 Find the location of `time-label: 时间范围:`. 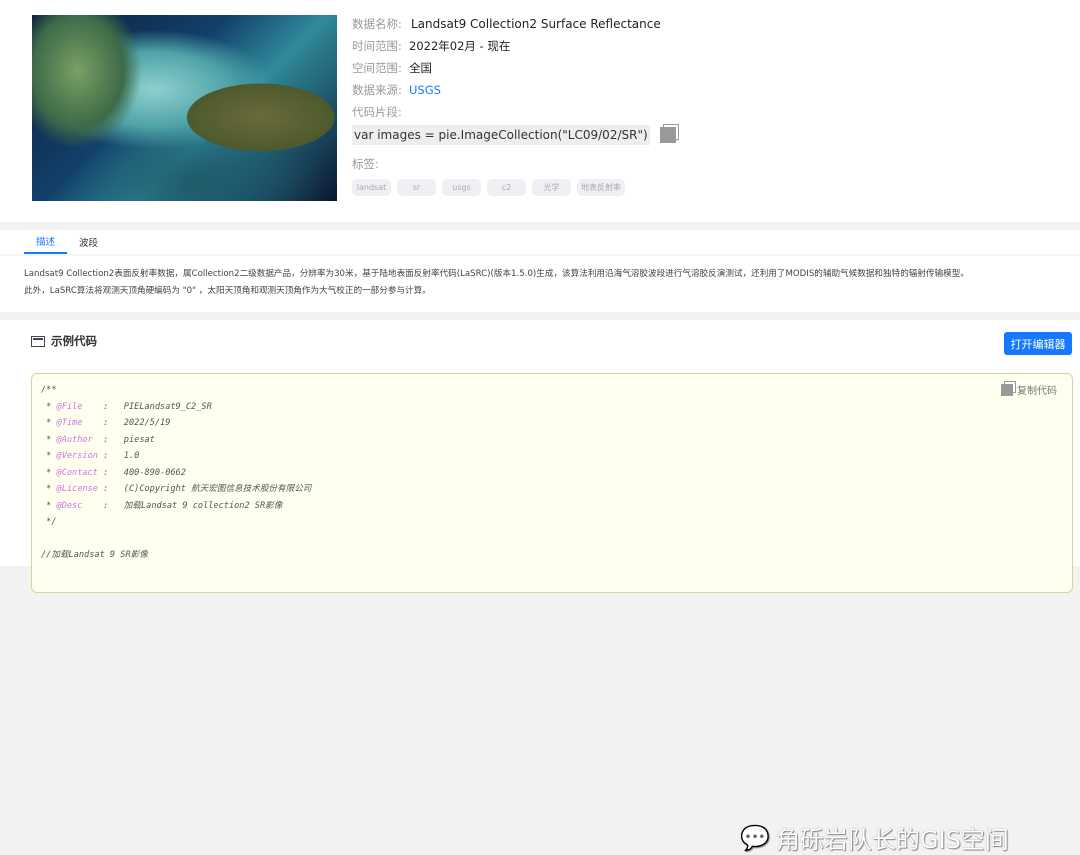

time-label: 时间范围: is located at coordinates (377, 46).